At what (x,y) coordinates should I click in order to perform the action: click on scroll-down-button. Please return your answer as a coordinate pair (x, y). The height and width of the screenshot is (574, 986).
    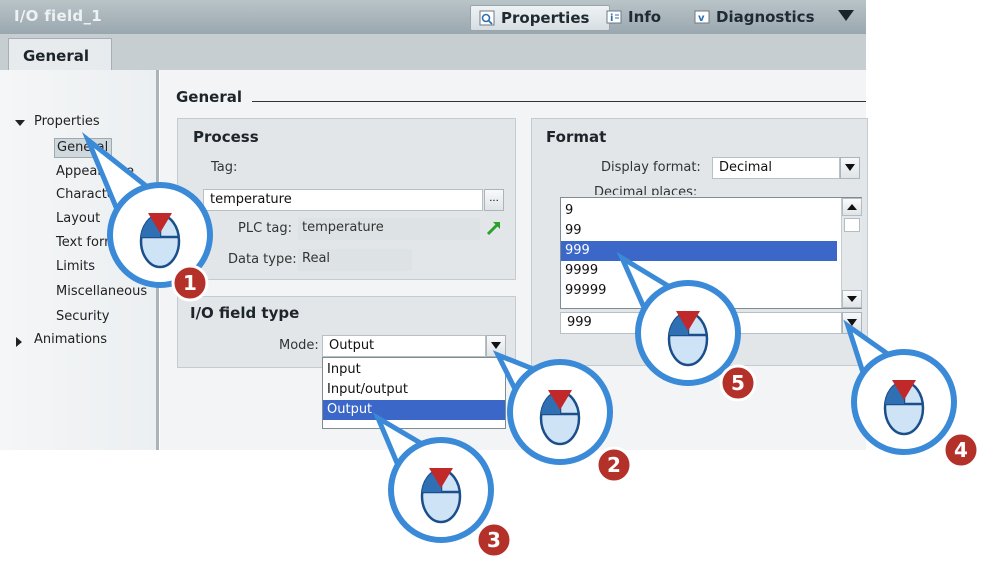
    Looking at the image, I should click on (852, 299).